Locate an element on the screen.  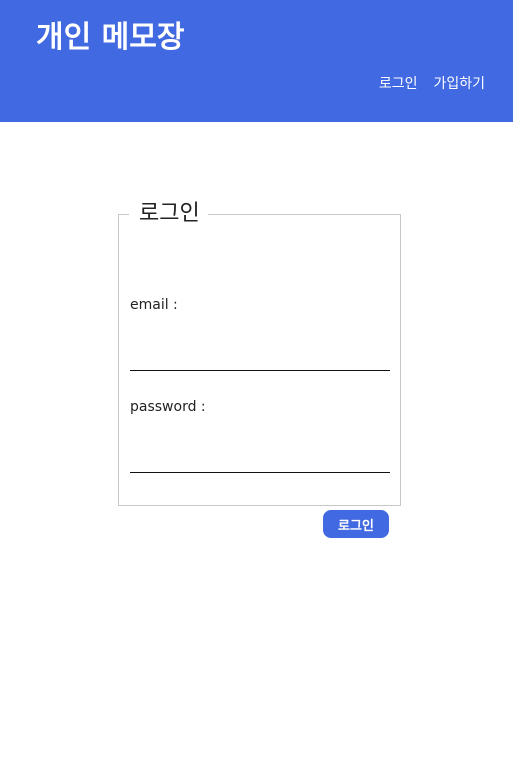
login-form-title: 로그인 is located at coordinates (169, 213).